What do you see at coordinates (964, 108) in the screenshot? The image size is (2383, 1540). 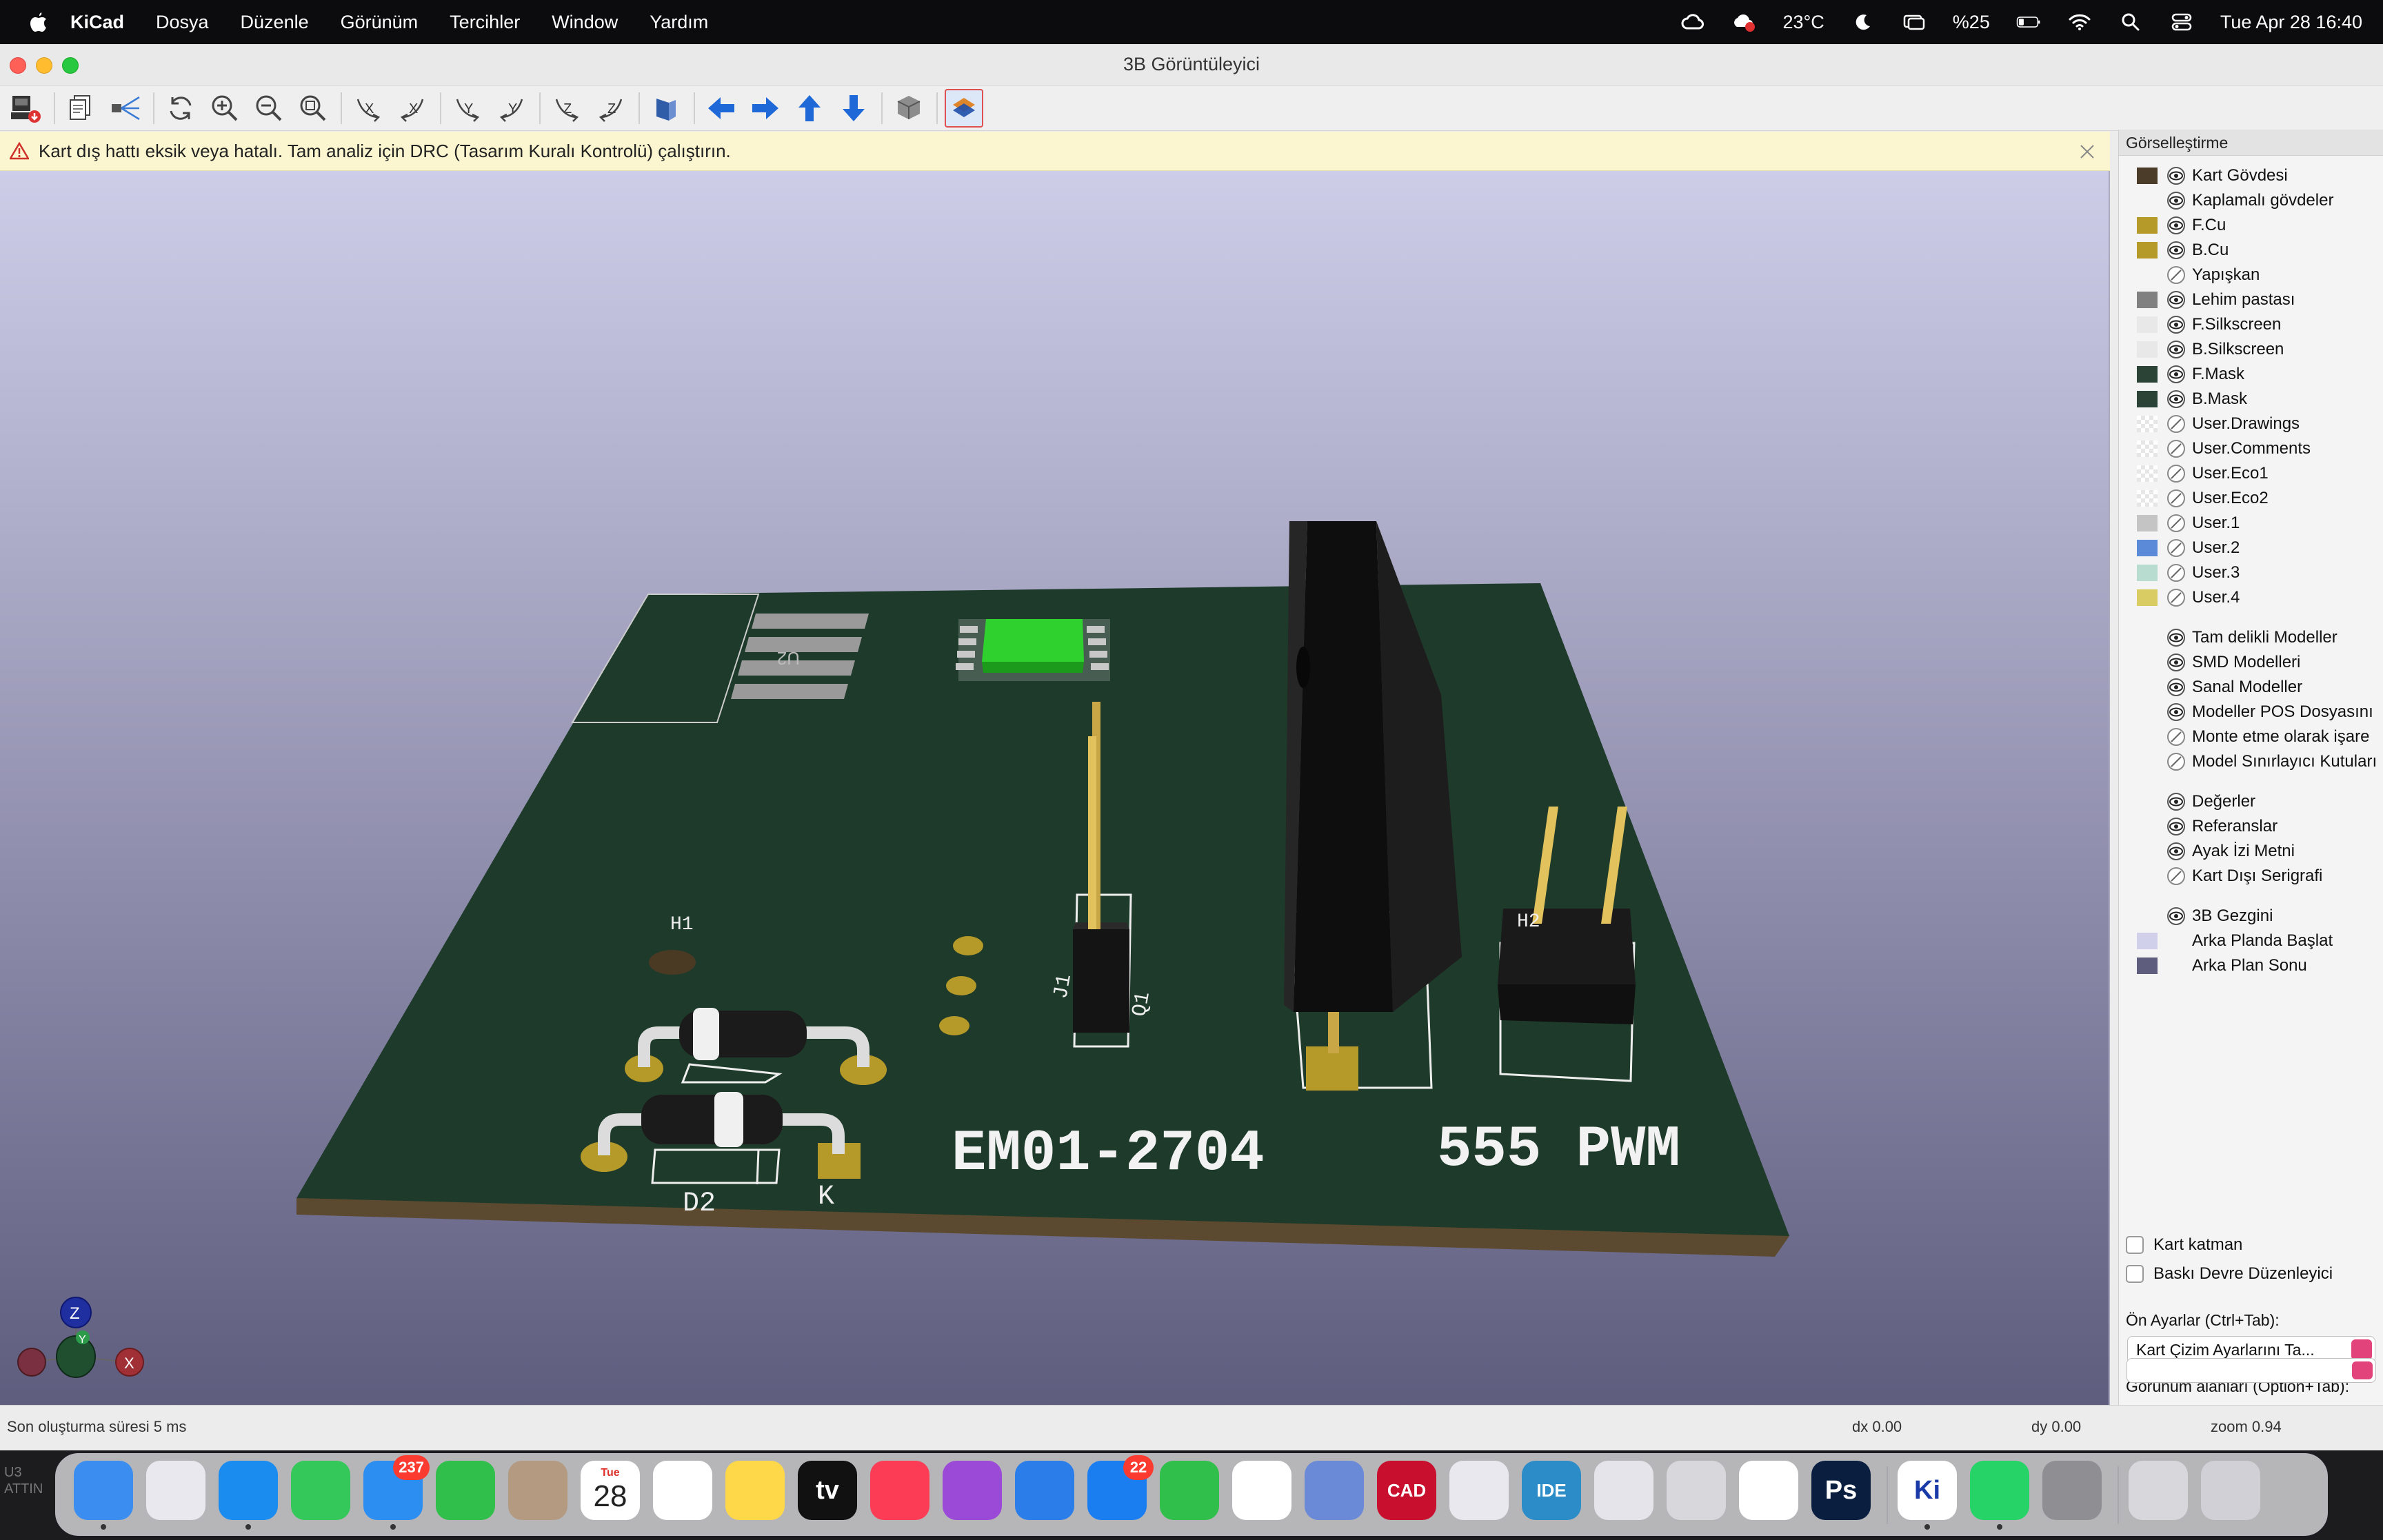 I see `layers-toggle-icon` at bounding box center [964, 108].